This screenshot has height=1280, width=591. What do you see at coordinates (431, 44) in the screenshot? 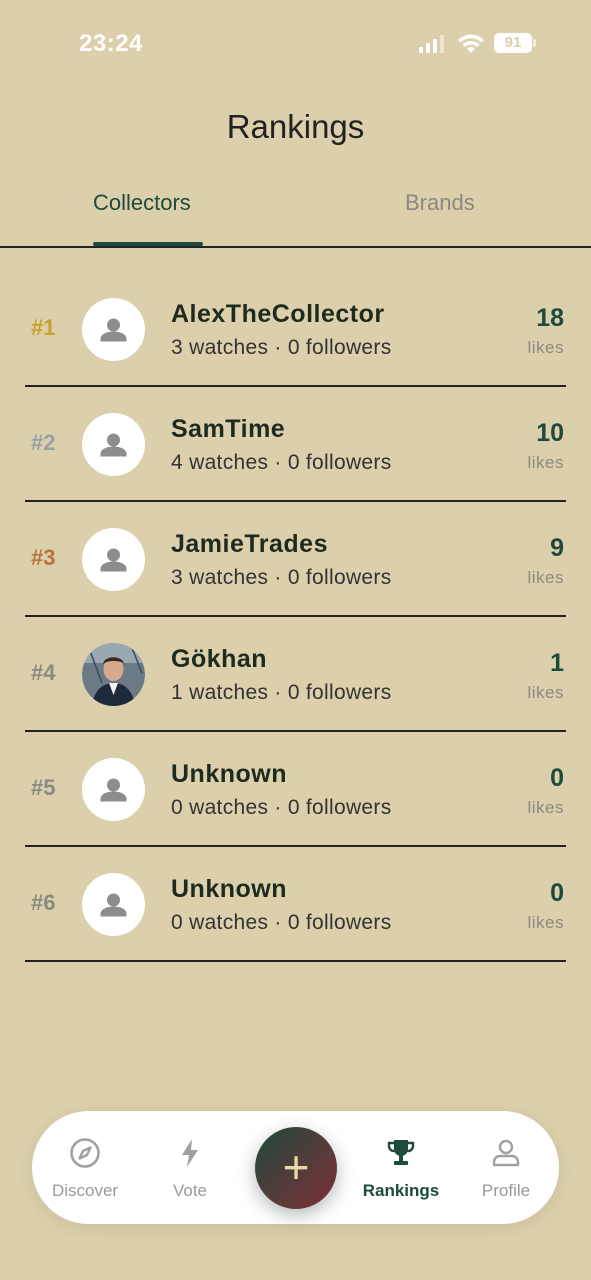
I see `cellular-signal-icon` at bounding box center [431, 44].